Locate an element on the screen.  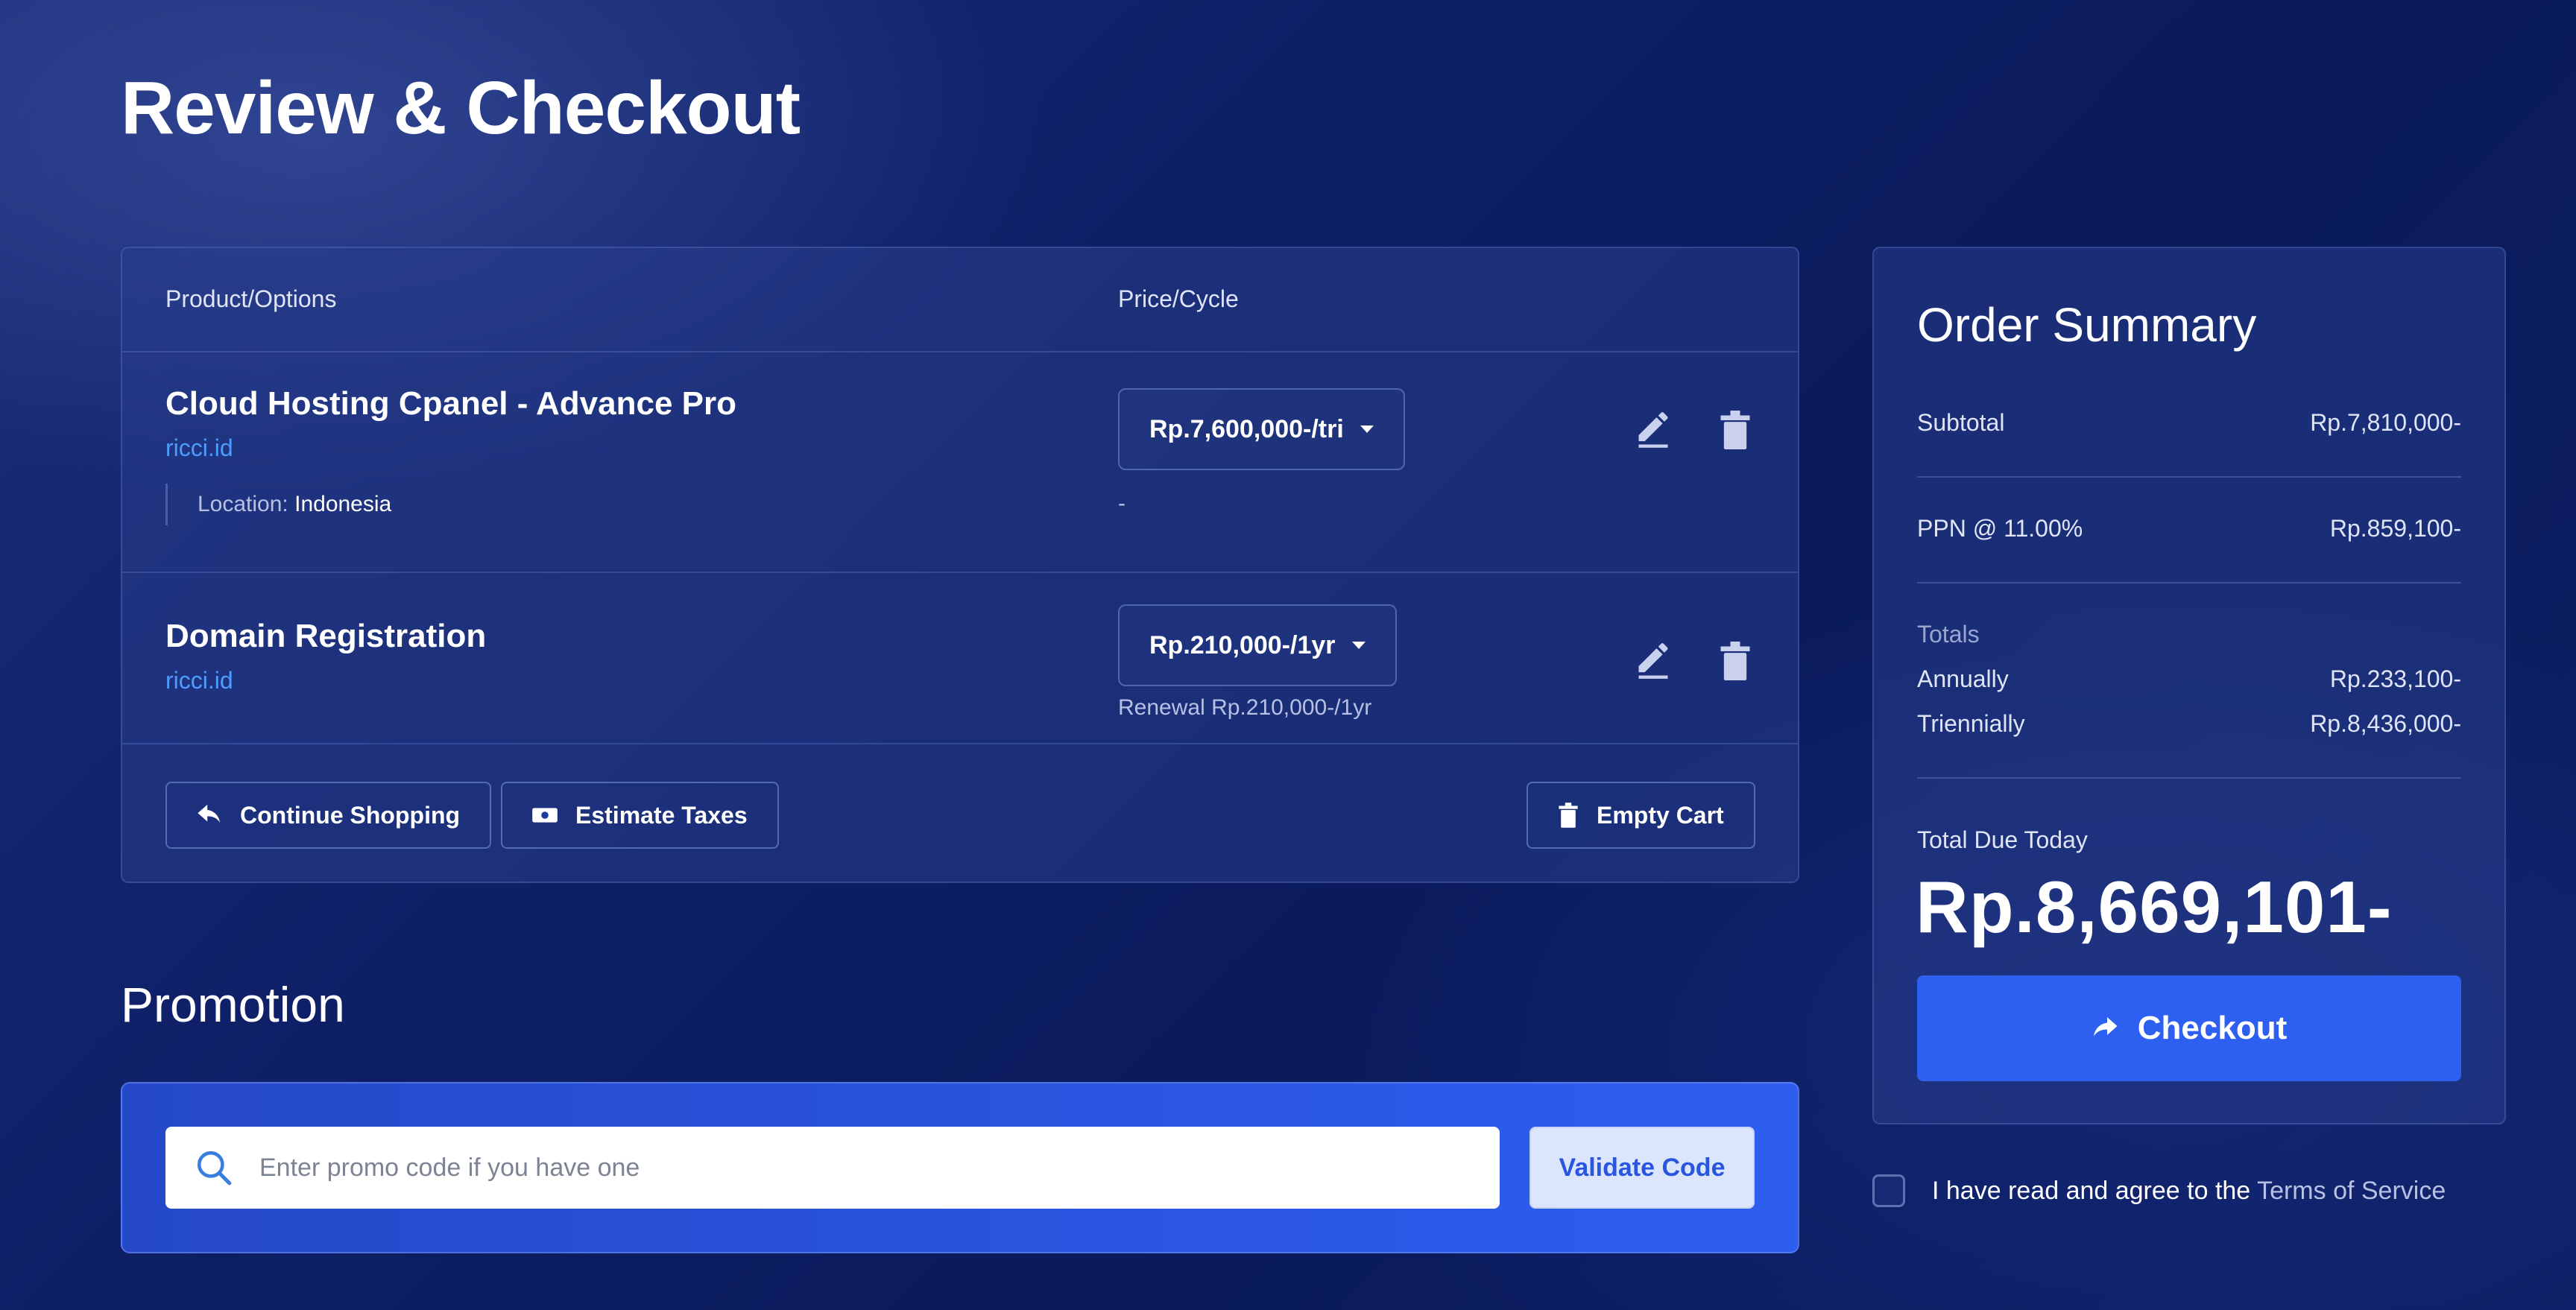
product-column-header: Product/Options is located at coordinates (251, 298).